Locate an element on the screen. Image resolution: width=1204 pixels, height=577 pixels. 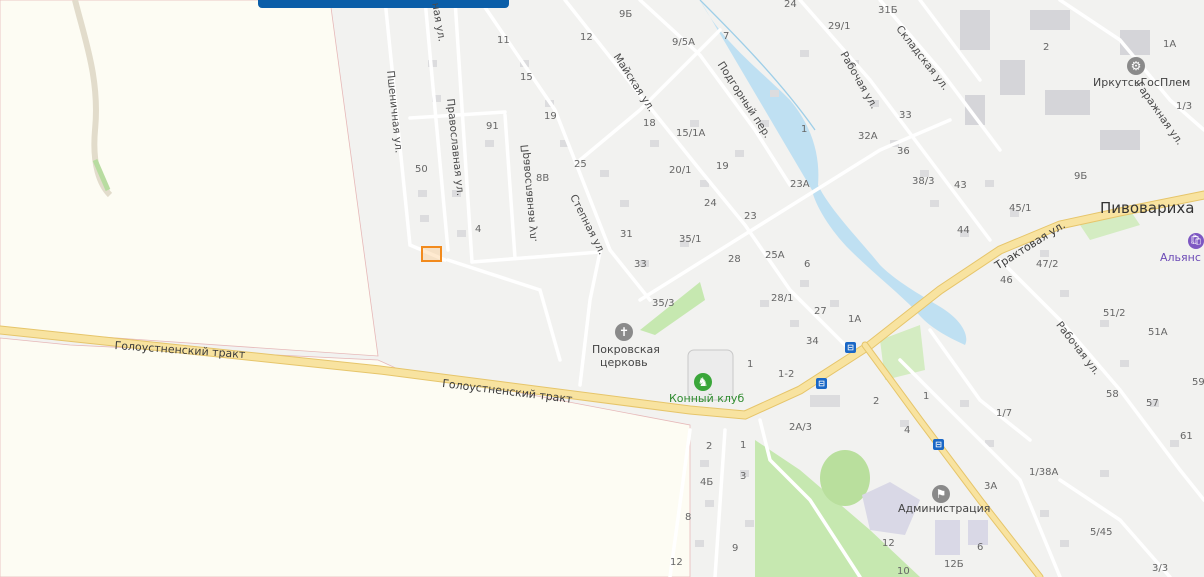
house-number: 91 is located at coordinates (492, 126).